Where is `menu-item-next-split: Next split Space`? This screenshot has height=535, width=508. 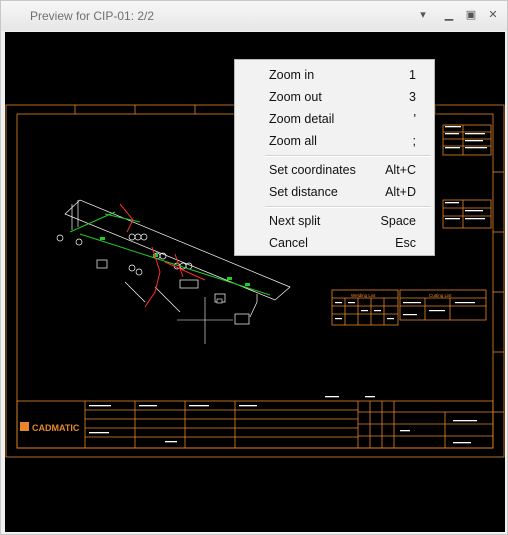
menu-item-next-split: Next split Space is located at coordinates (334, 221).